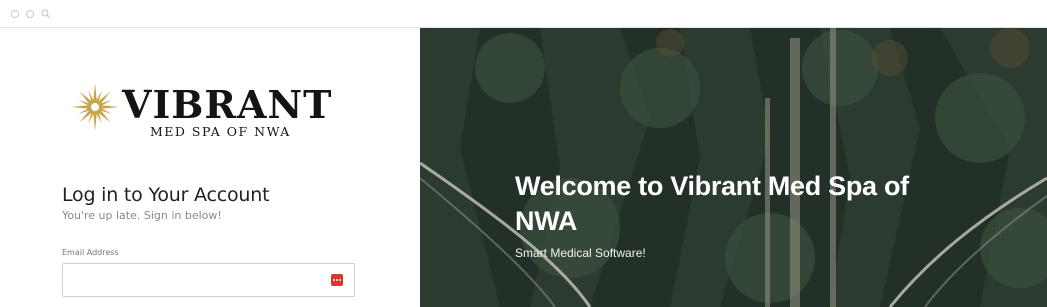 This screenshot has height=307, width=1047. I want to click on login-title: Log in to Your Account, so click(166, 195).